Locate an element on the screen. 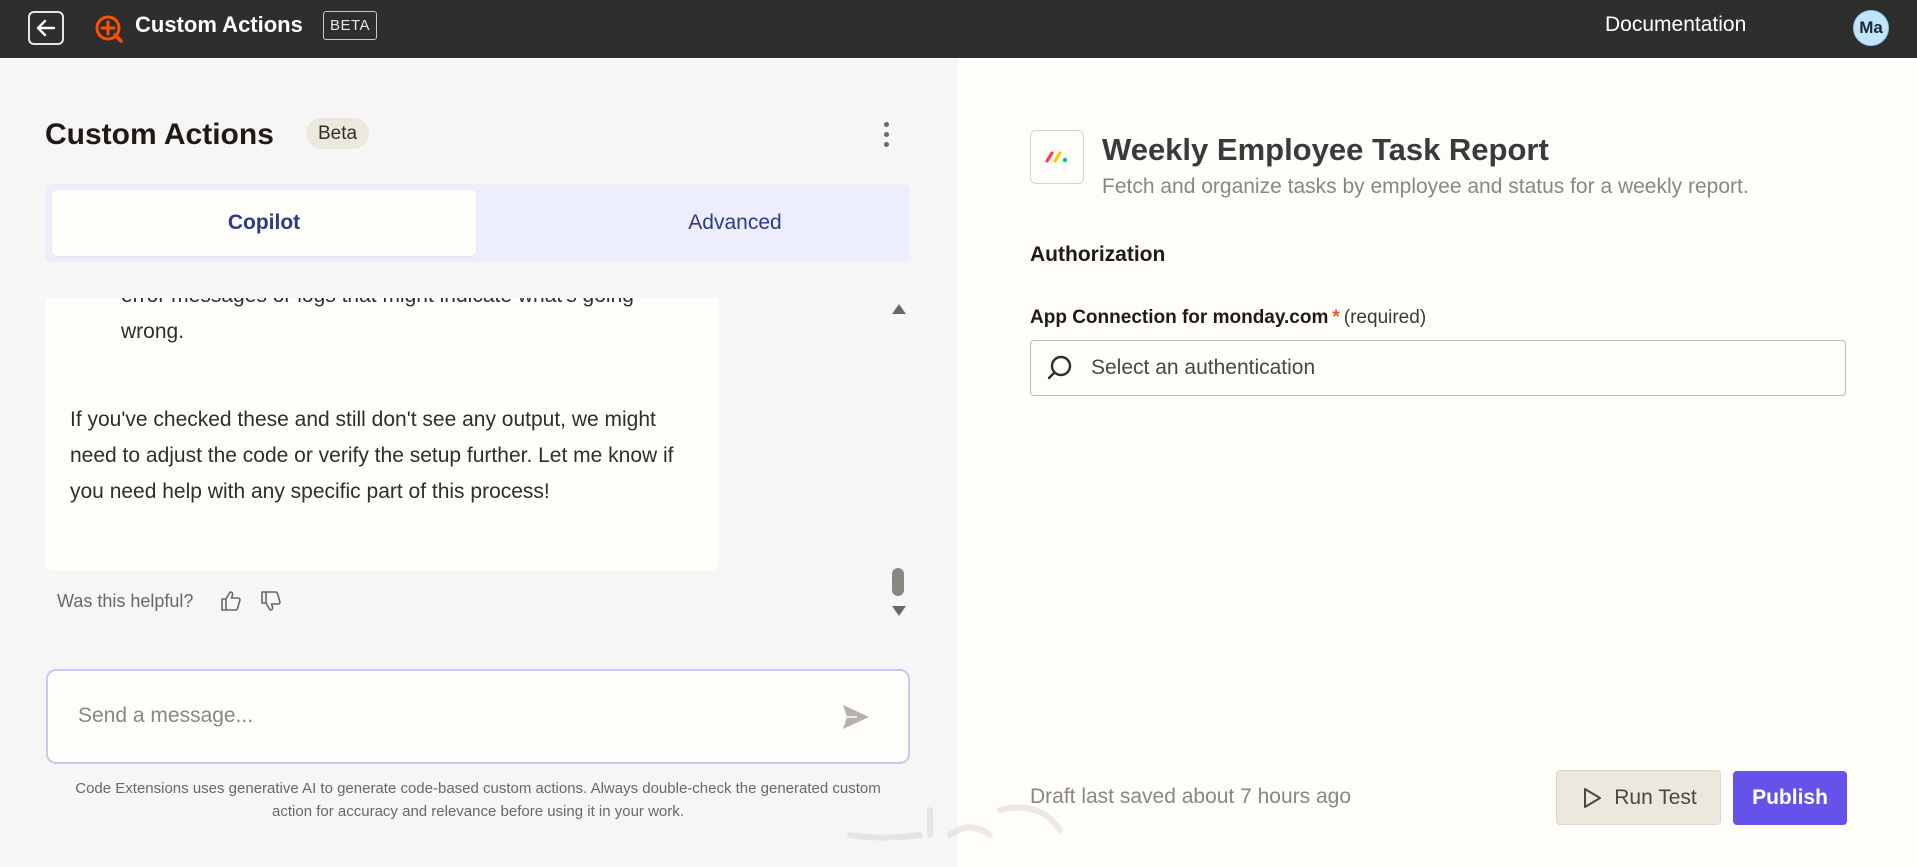 The width and height of the screenshot is (1917, 867). thumbs-up-icon is located at coordinates (231, 601).